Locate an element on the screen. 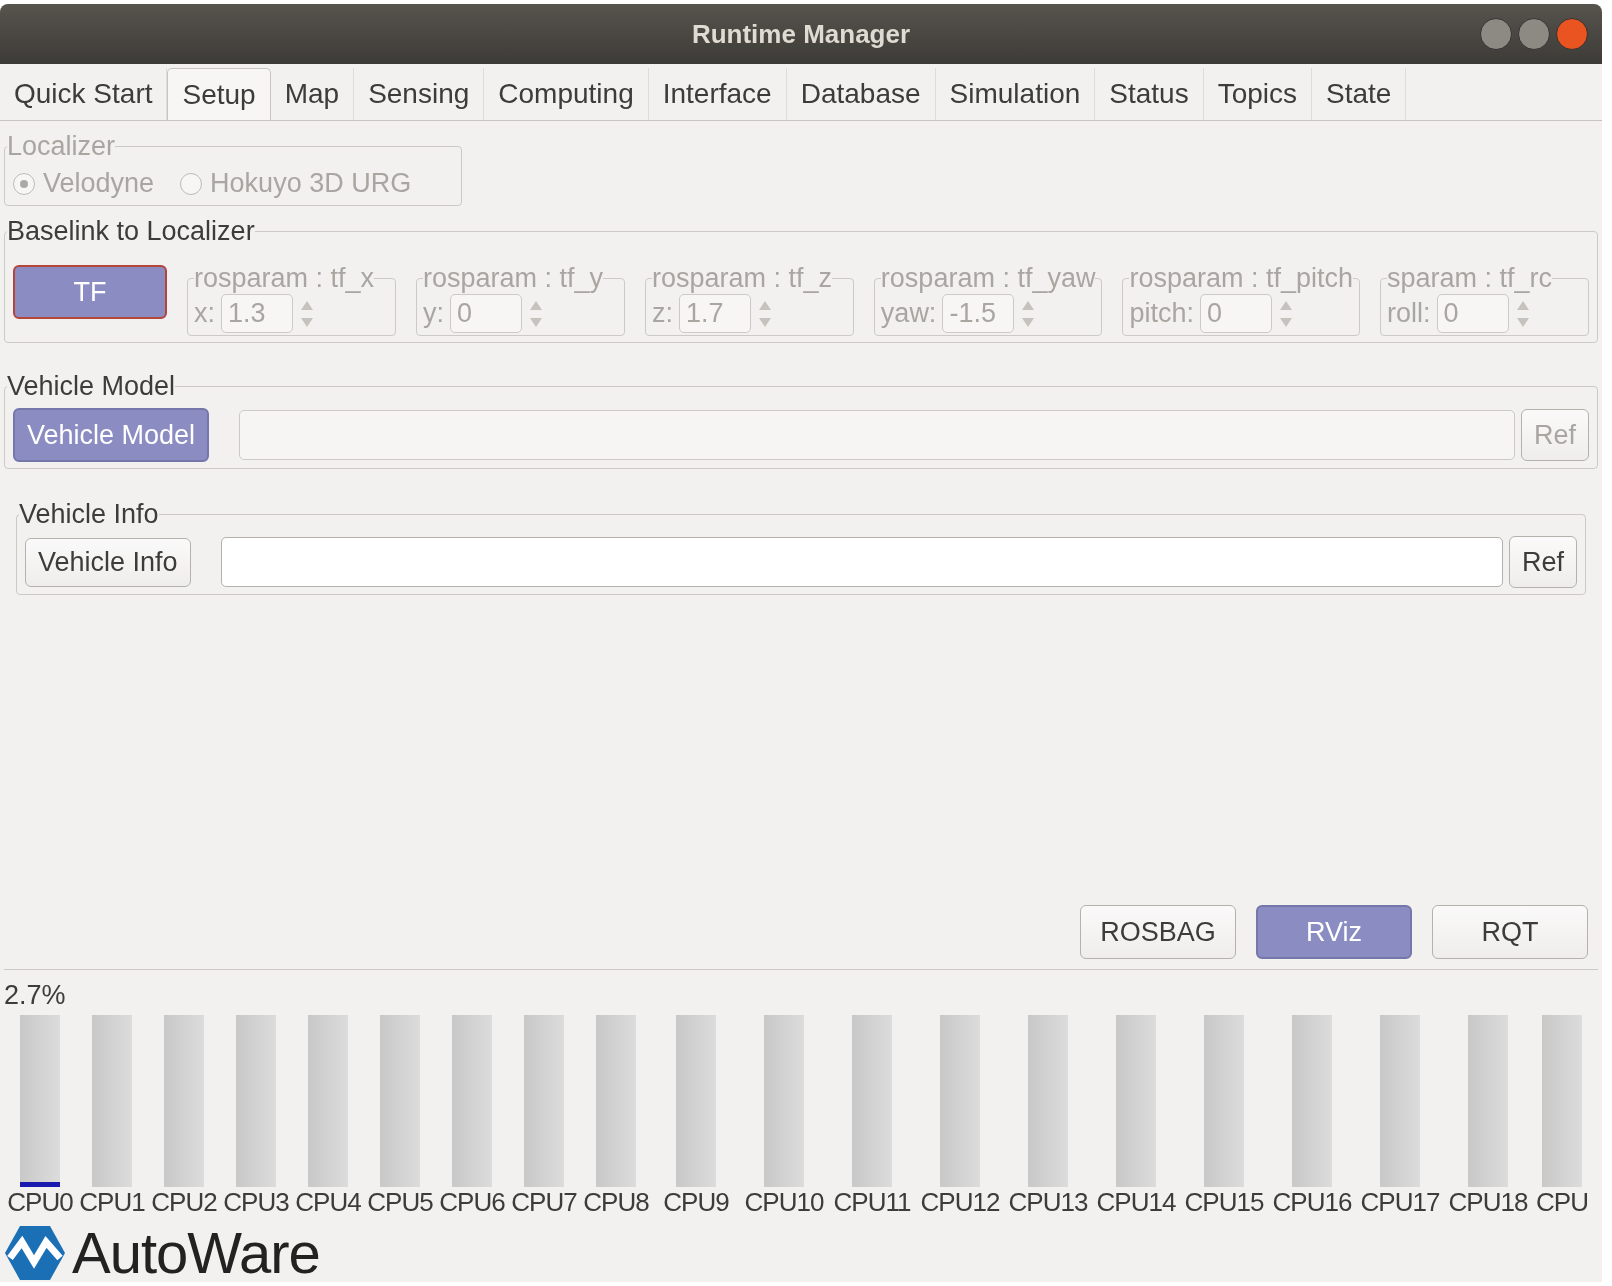 Image resolution: width=1612 pixels, height=1286 pixels. param-title: sparam : tf_rc is located at coordinates (1470, 278).